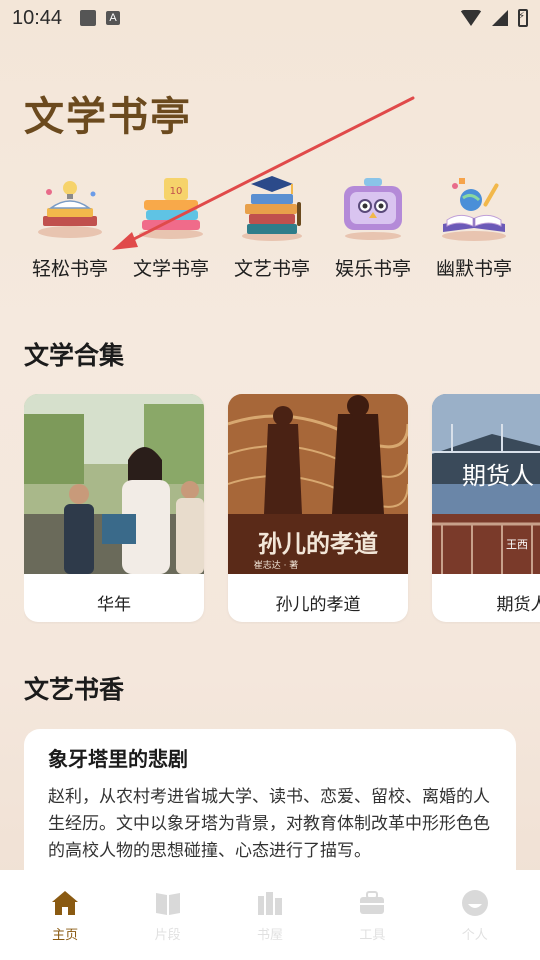 The width and height of the screenshot is (540, 960). I want to click on pavilion-entertainment: 娱乐书亭, so click(373, 228).